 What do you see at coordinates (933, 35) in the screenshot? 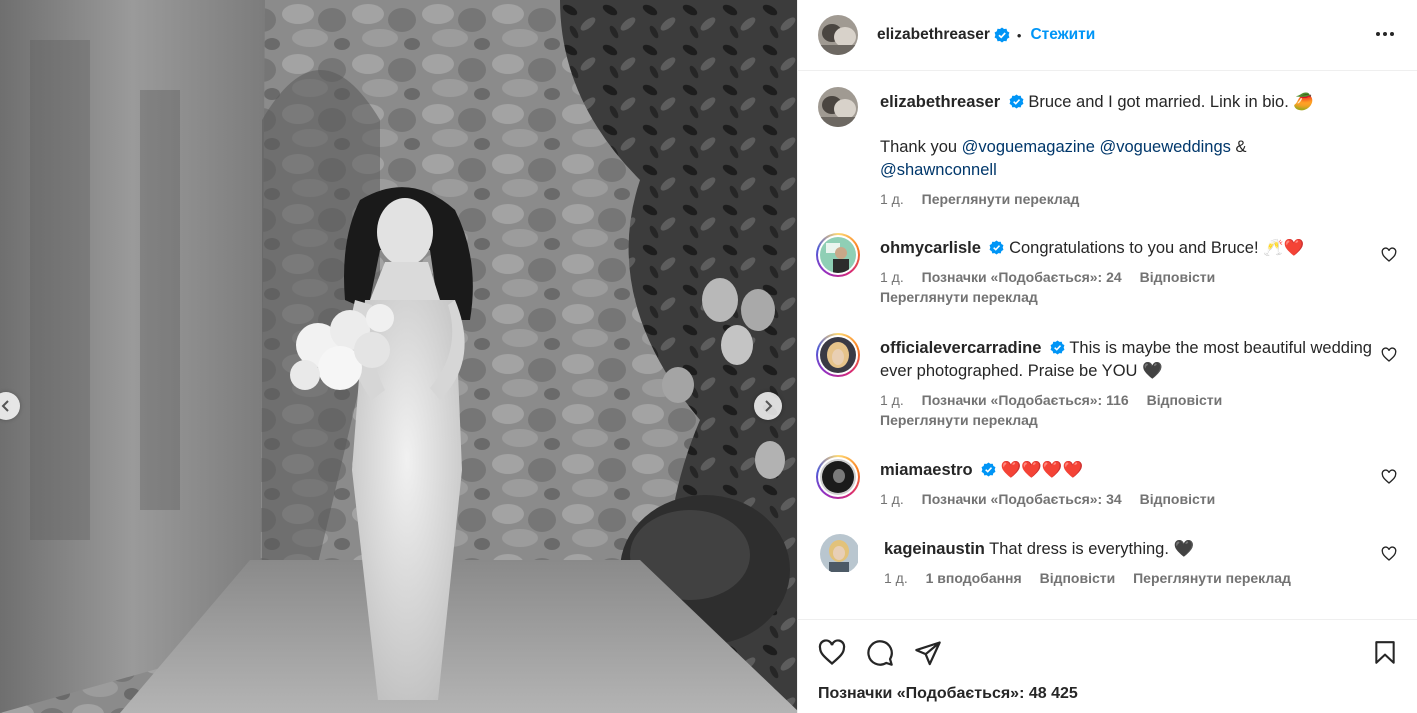
I see `author-username: elizabethreaser` at bounding box center [933, 35].